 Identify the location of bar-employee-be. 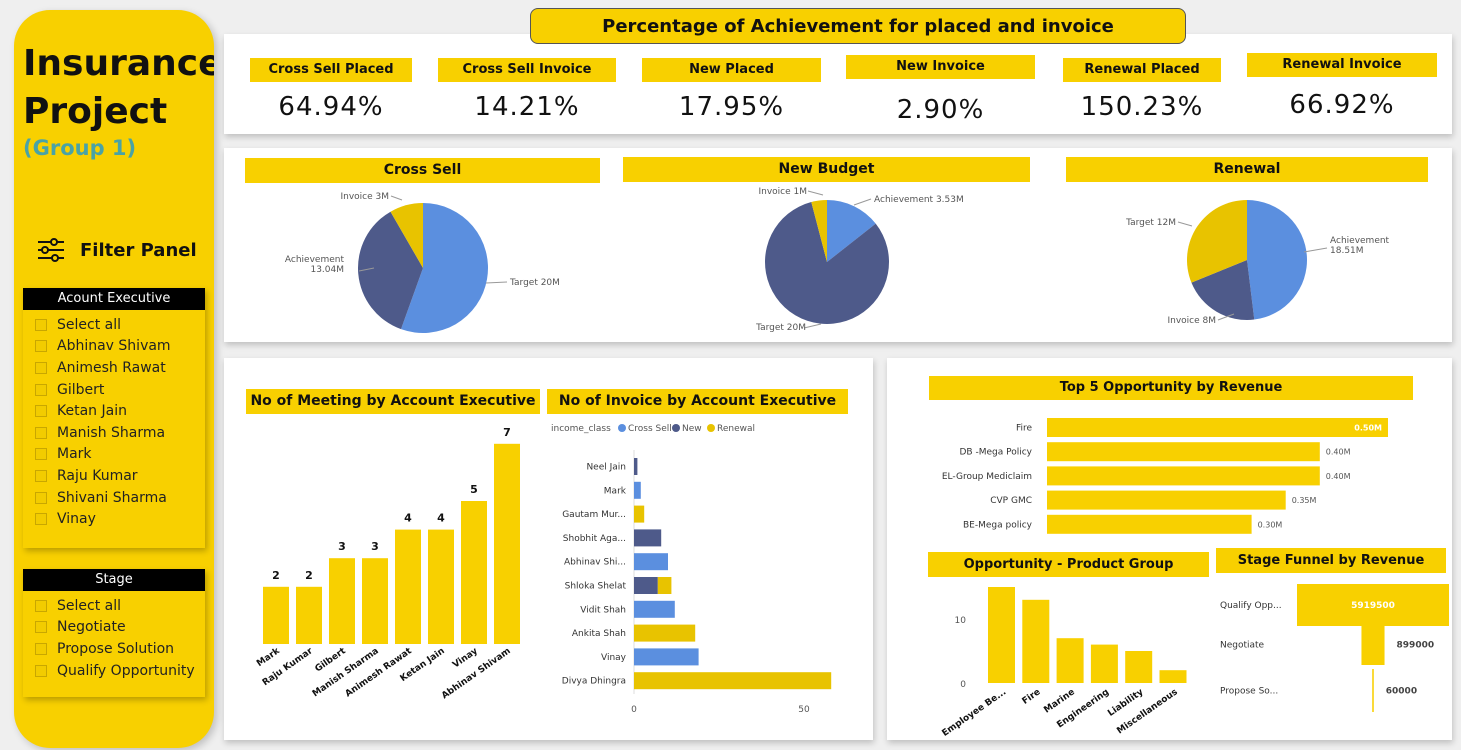
(1001, 635).